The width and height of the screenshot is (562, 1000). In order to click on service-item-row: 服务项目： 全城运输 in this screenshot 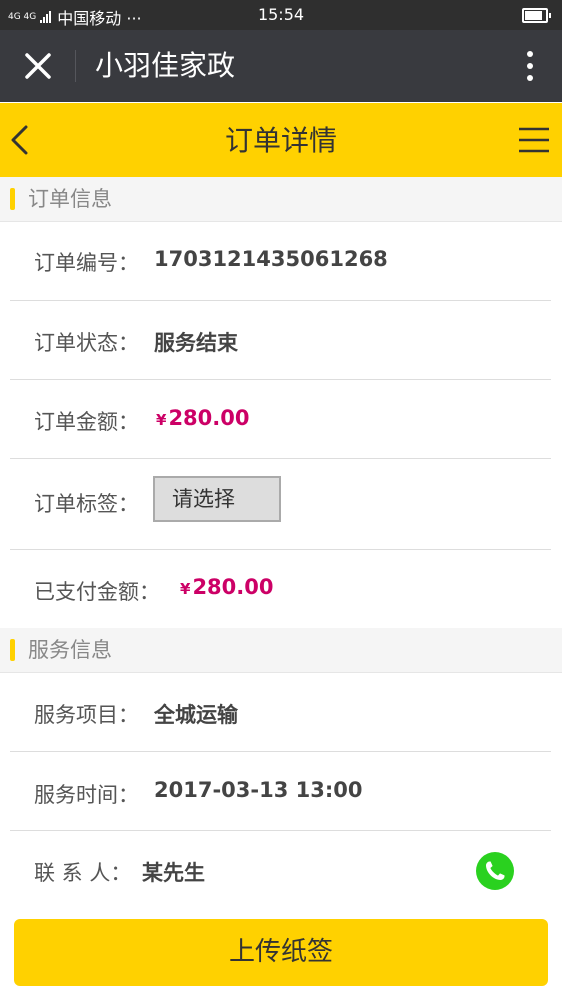, I will do `click(280, 712)`.